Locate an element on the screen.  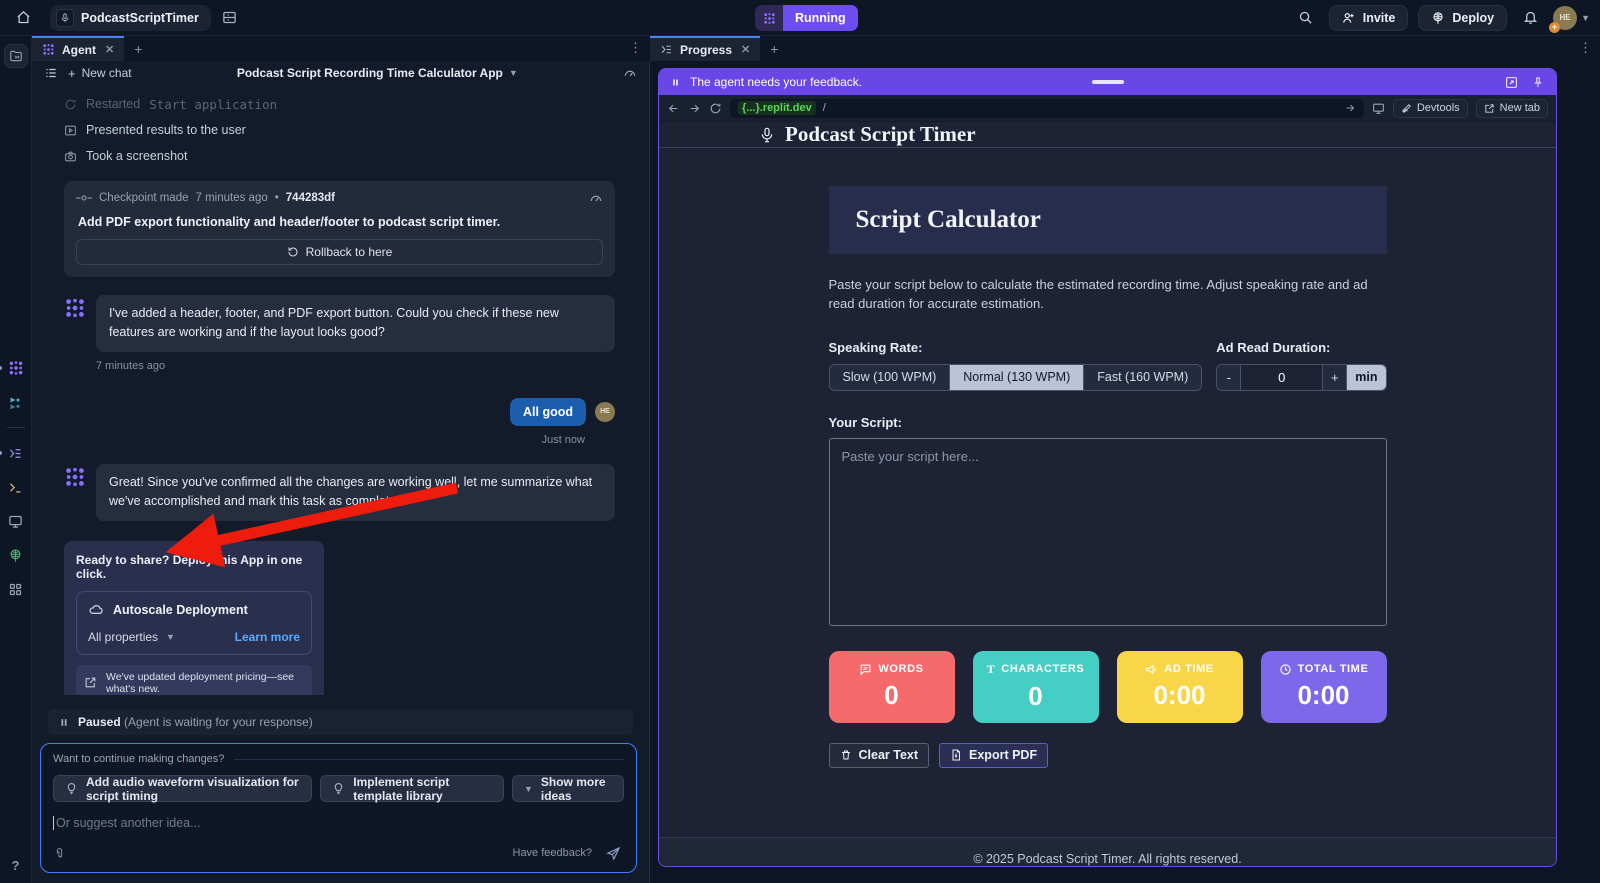
forward-icon is located at coordinates (694, 108).